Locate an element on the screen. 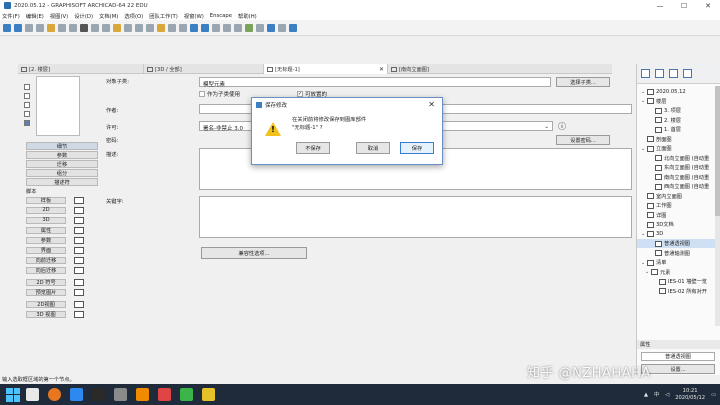 Image resolution: width=720 pixels, height=405 pixels. close-tab-icon: ✕ is located at coordinates (381, 69).